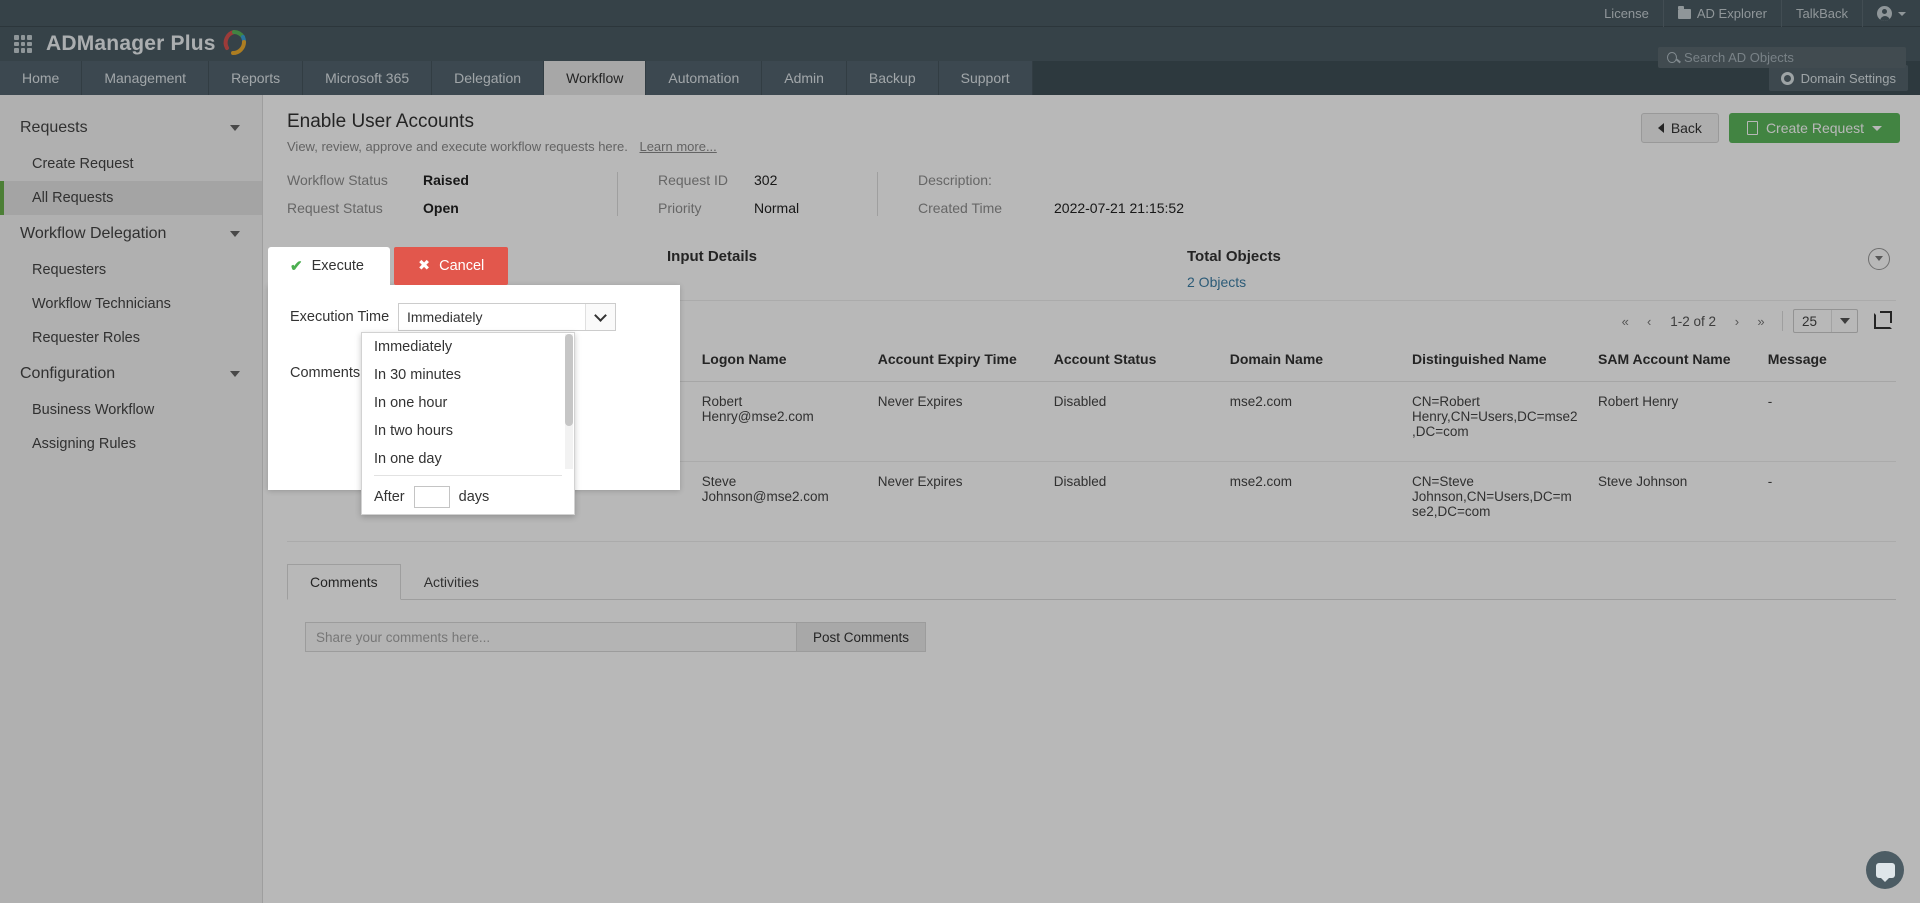  What do you see at coordinates (1234, 256) in the screenshot?
I see `total-objects-label: Total Objects` at bounding box center [1234, 256].